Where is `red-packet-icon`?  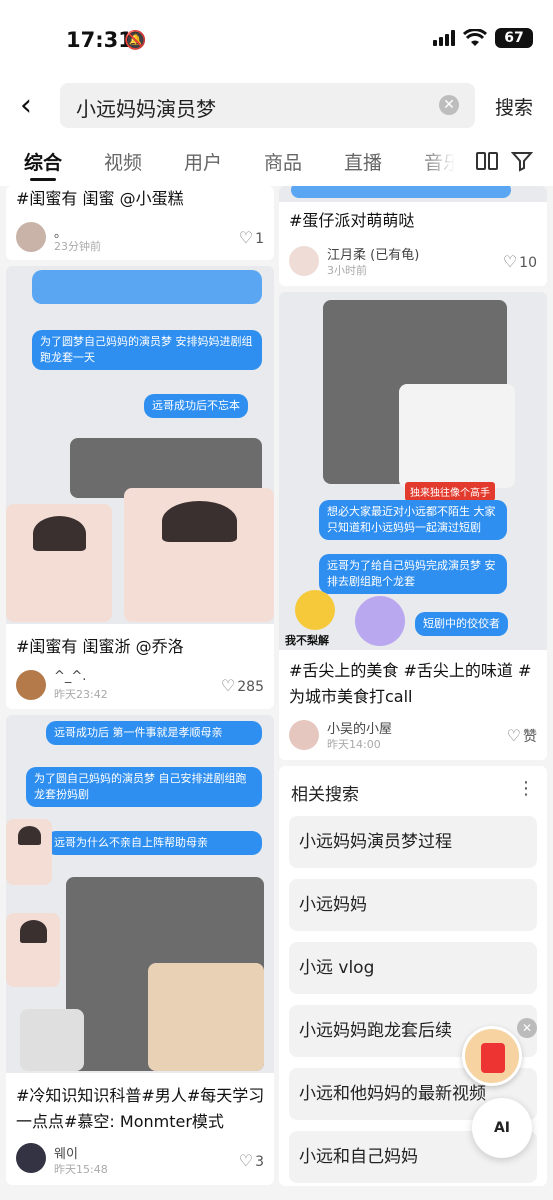 red-packet-icon is located at coordinates (492, 1056).